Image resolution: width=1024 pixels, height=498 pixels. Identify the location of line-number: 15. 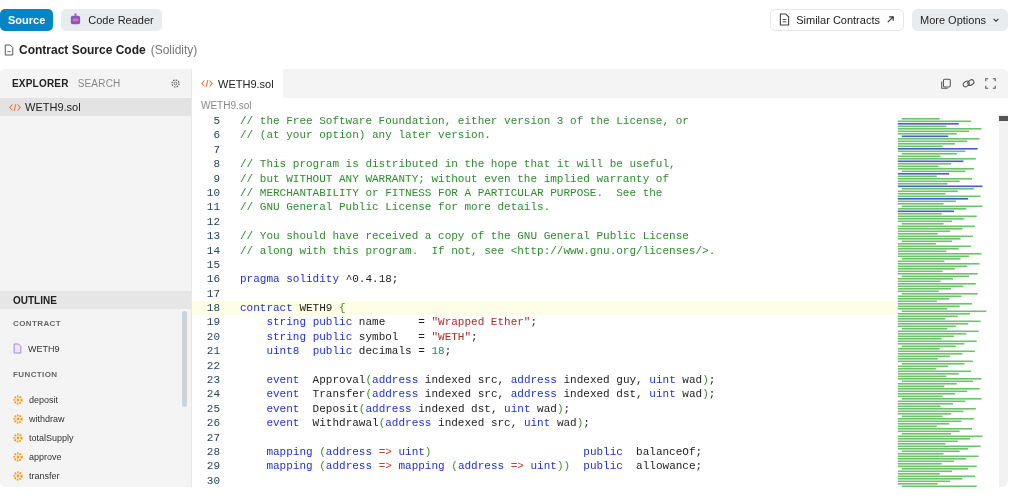
(212, 265).